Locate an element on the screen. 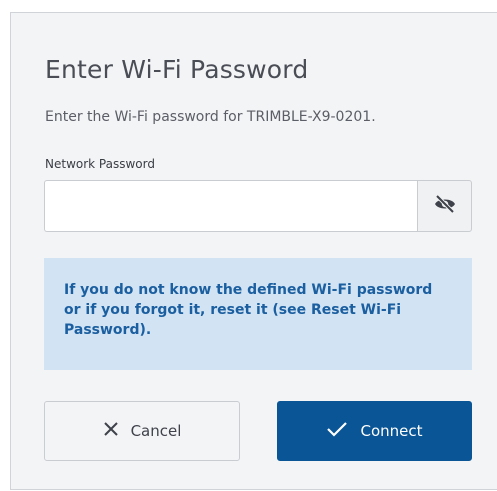 The width and height of the screenshot is (497, 491). connect-button: Connect is located at coordinates (374, 431).